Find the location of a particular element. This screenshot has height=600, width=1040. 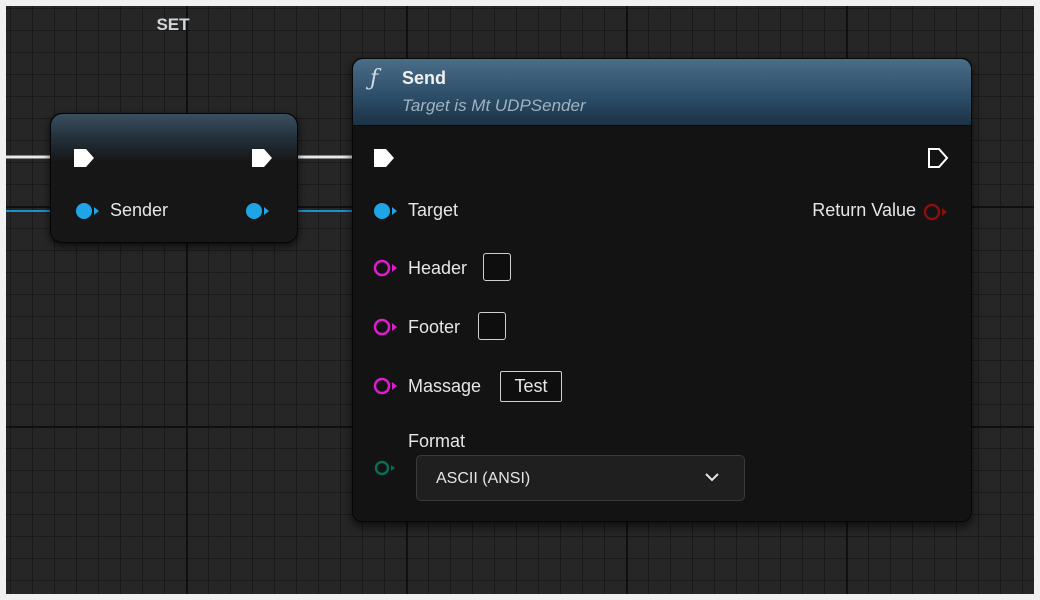

massage-pin is located at coordinates (385, 386).